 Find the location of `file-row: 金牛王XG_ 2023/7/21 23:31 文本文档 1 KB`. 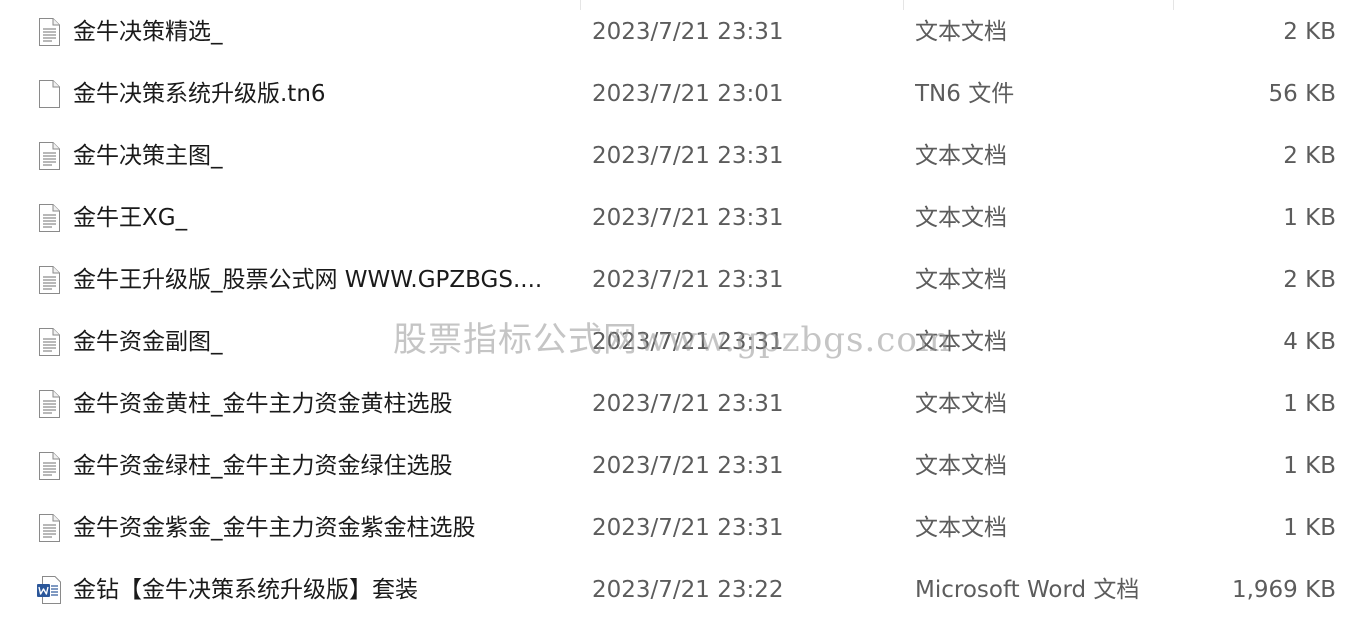

file-row: 金牛王XG_ 2023/7/21 23:31 文本文档 1 KB is located at coordinates (674, 218).